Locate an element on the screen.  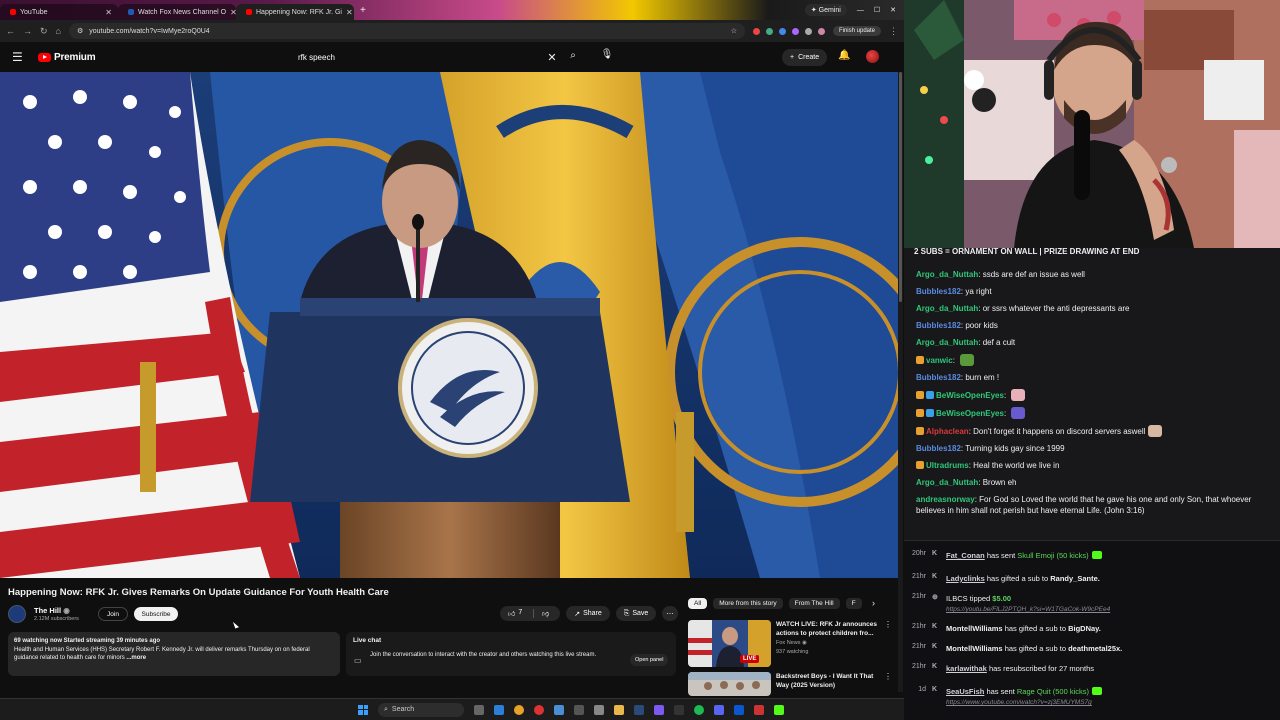
microphone-icon: 🎙 is located at coordinates (607, 56).